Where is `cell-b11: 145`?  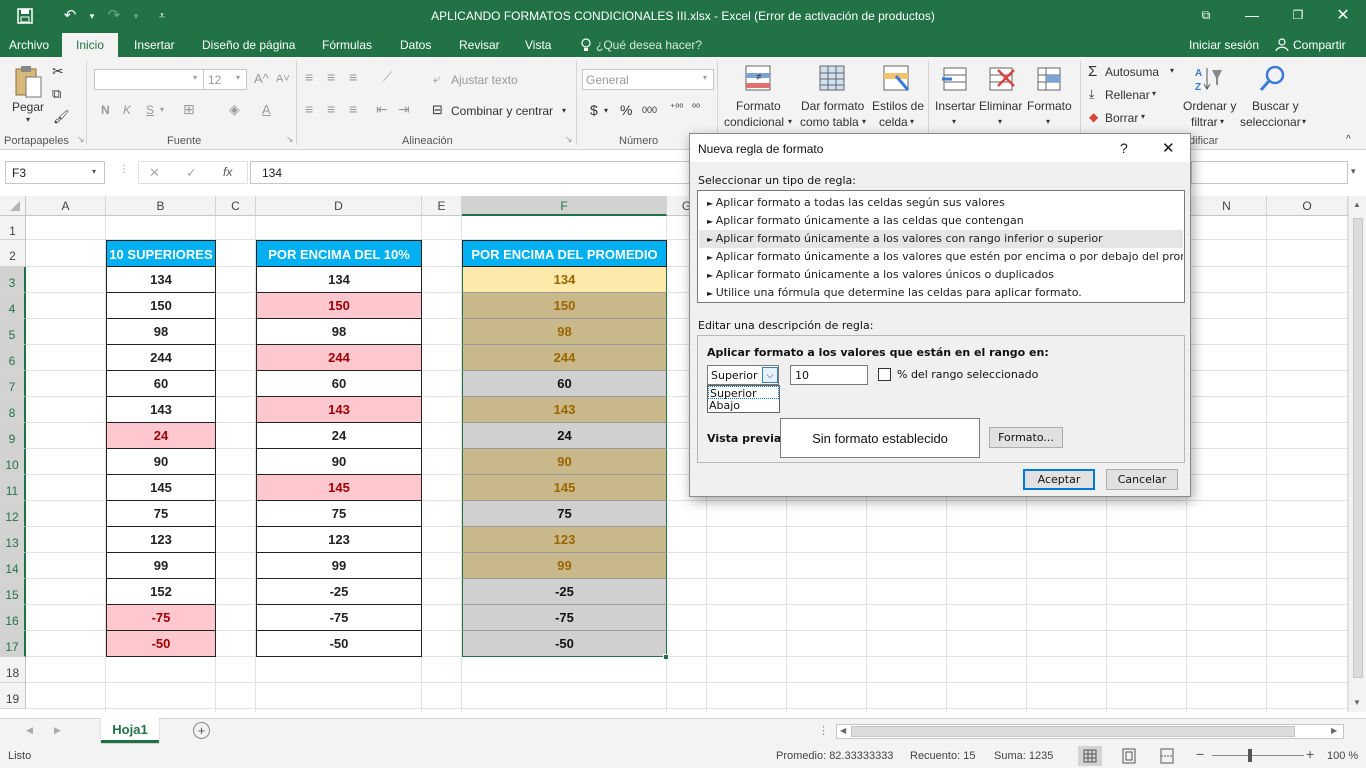
cell-b11: 145 is located at coordinates (161, 488).